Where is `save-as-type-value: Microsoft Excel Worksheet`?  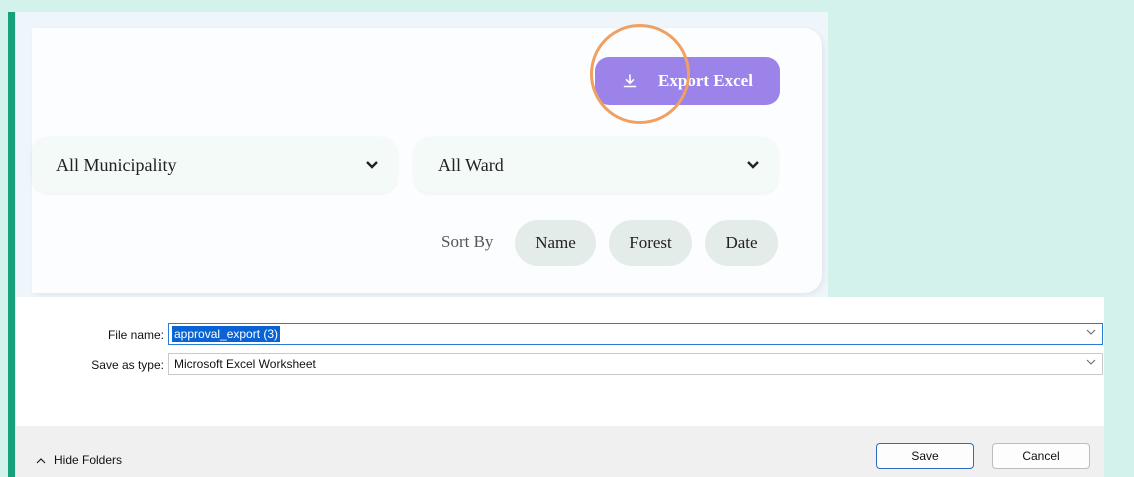 save-as-type-value: Microsoft Excel Worksheet is located at coordinates (245, 364).